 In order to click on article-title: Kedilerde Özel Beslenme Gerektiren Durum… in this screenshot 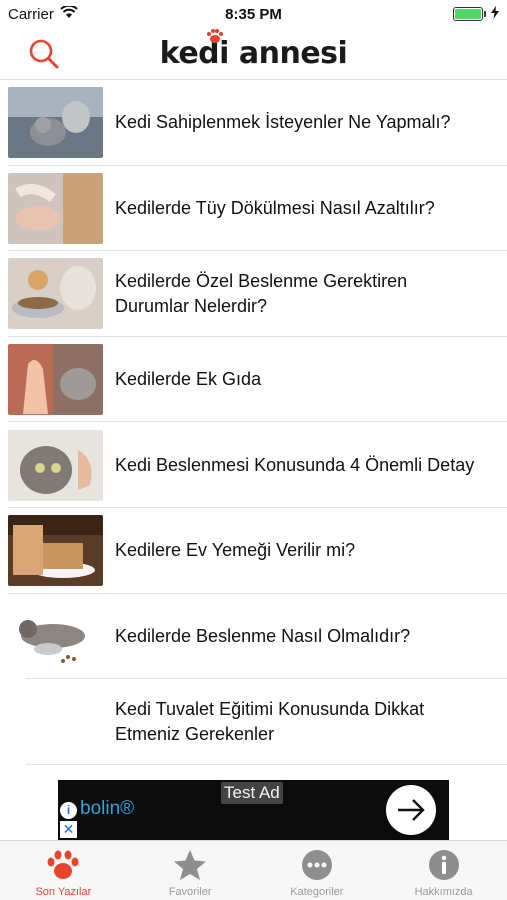, I will do `click(261, 293)`.